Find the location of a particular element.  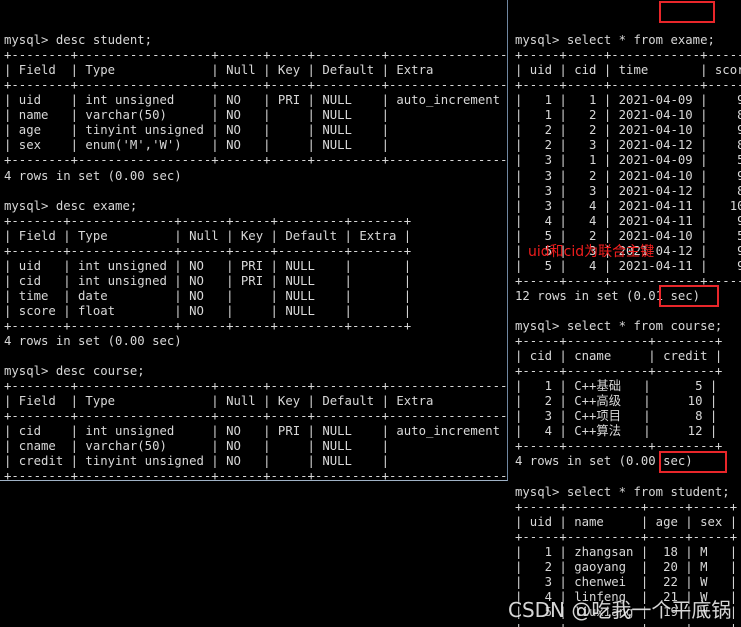

terminal-line: | 3 | C++项目 | 8 | is located at coordinates (616, 416).